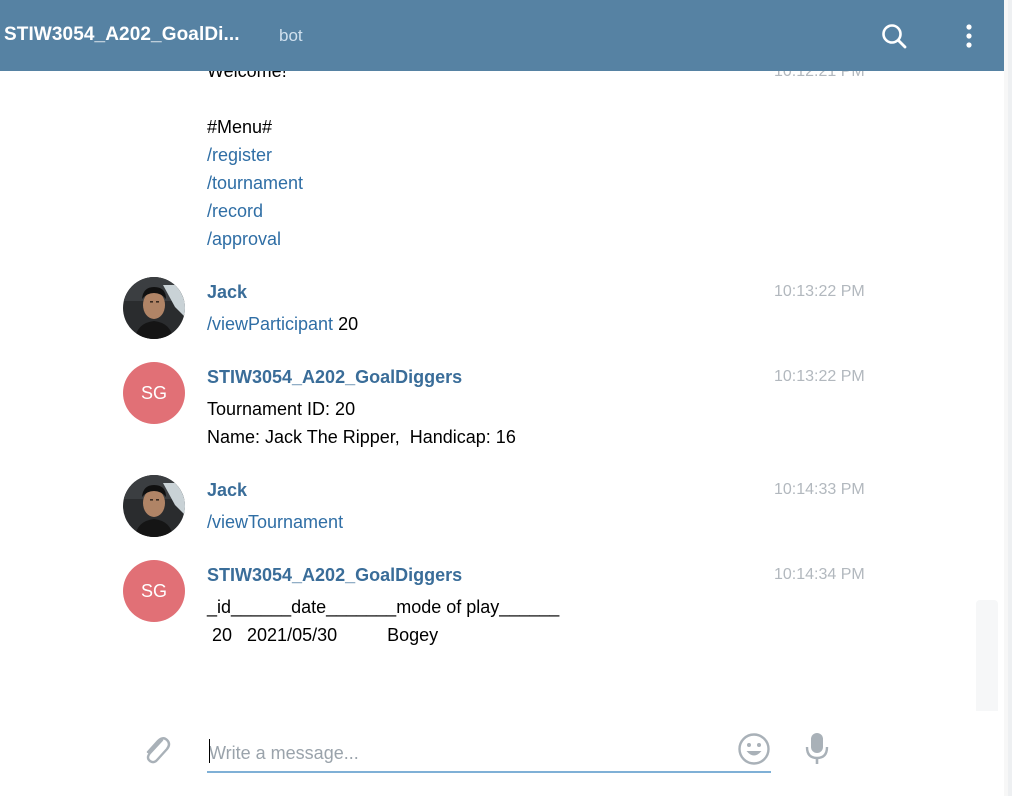 The width and height of the screenshot is (1012, 796). I want to click on message-text: /viewParticipant 20, so click(282, 324).